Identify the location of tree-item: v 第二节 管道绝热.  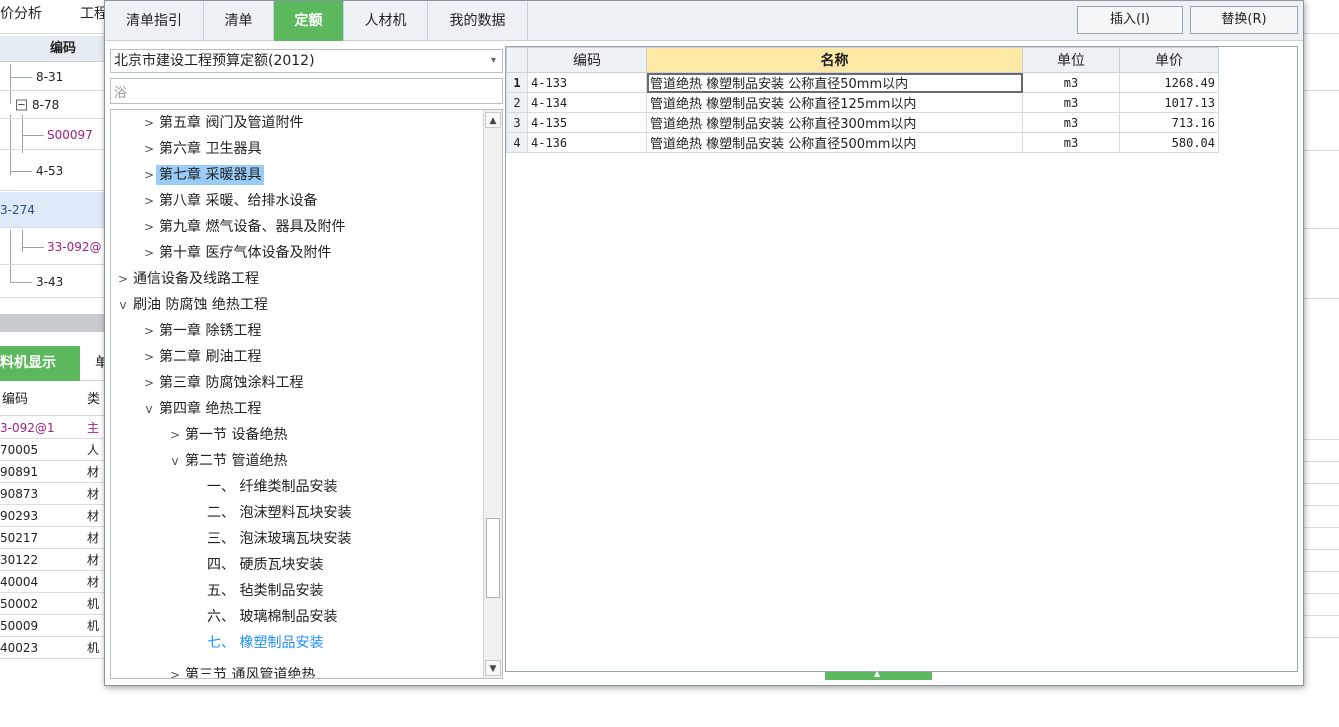
(229, 461).